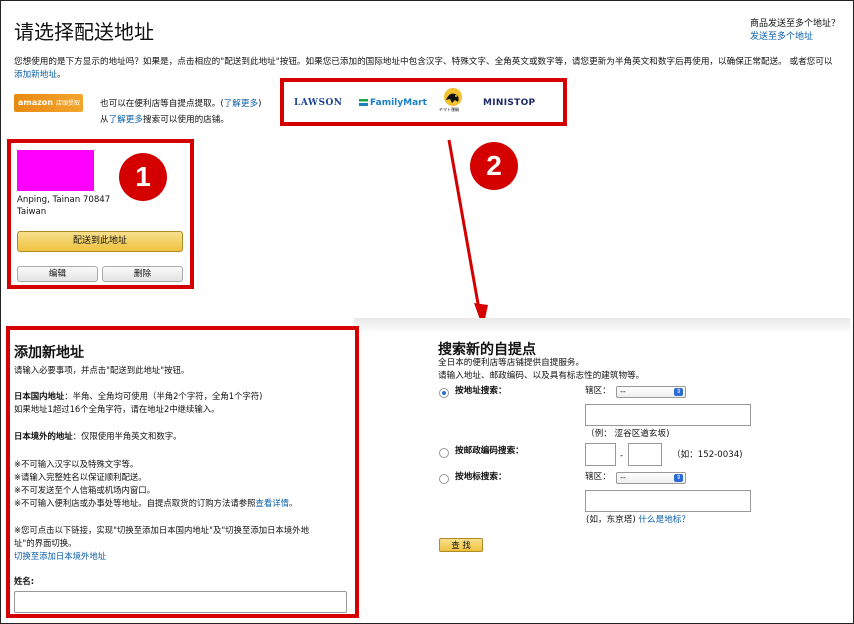 The height and width of the screenshot is (624, 854). What do you see at coordinates (664, 520) in the screenshot?
I see `what-is-landmark-link: 什么是地标？` at bounding box center [664, 520].